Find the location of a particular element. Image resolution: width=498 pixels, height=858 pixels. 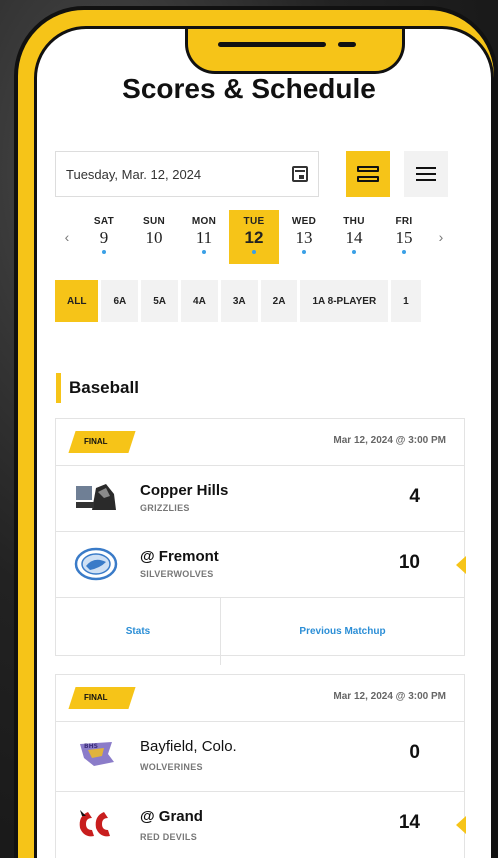

cards-view-button is located at coordinates (368, 174).